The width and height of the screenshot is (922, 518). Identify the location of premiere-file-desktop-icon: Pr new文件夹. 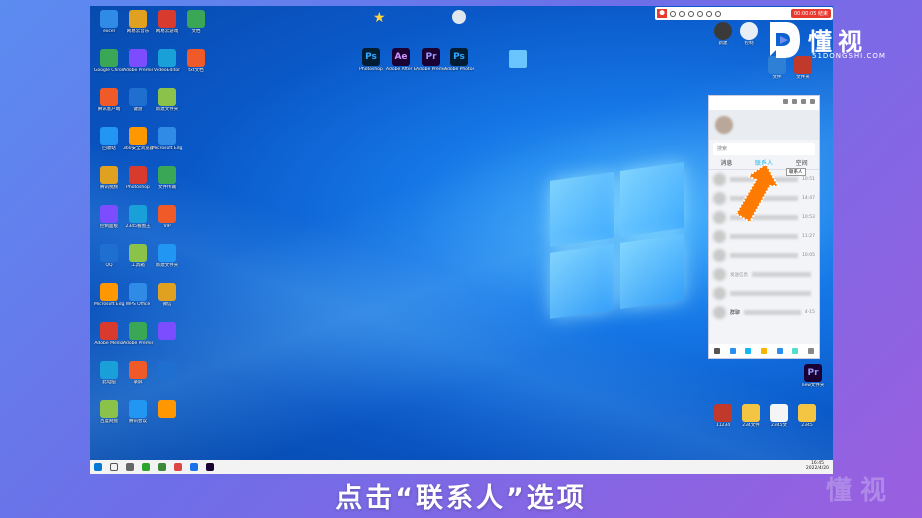
(813, 376).